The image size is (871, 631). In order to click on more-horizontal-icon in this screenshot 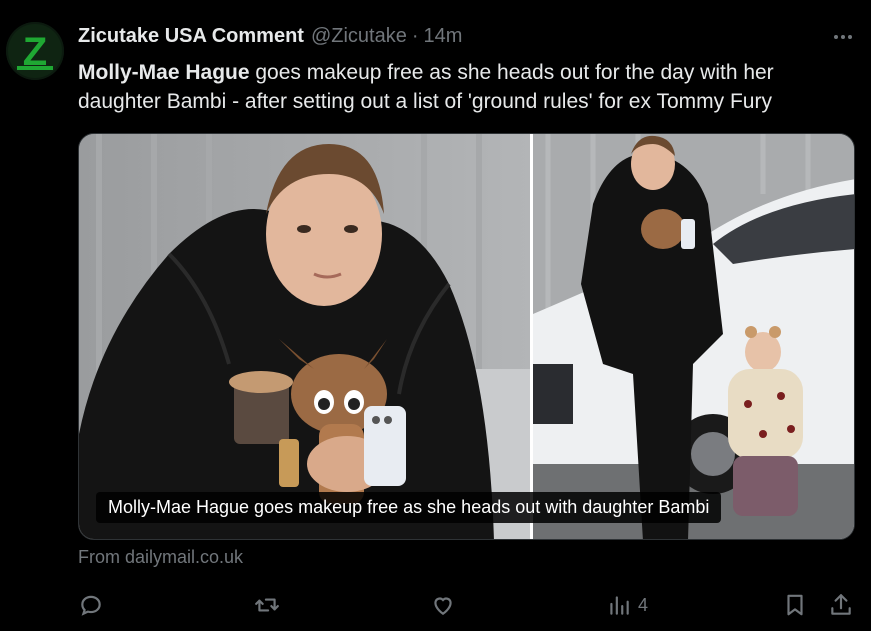, I will do `click(836, 37)`.